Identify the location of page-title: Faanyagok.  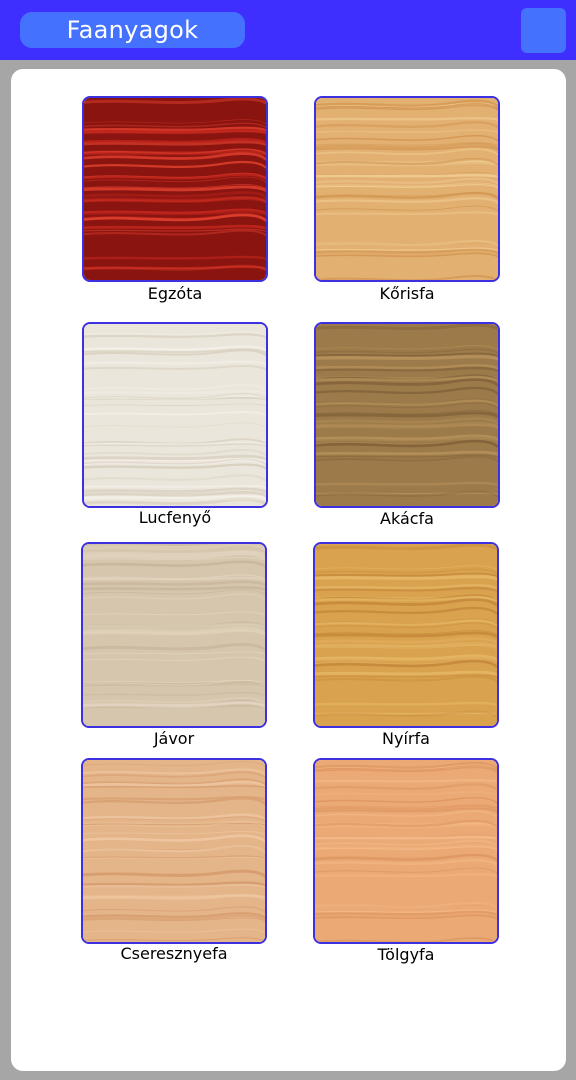
(132, 30).